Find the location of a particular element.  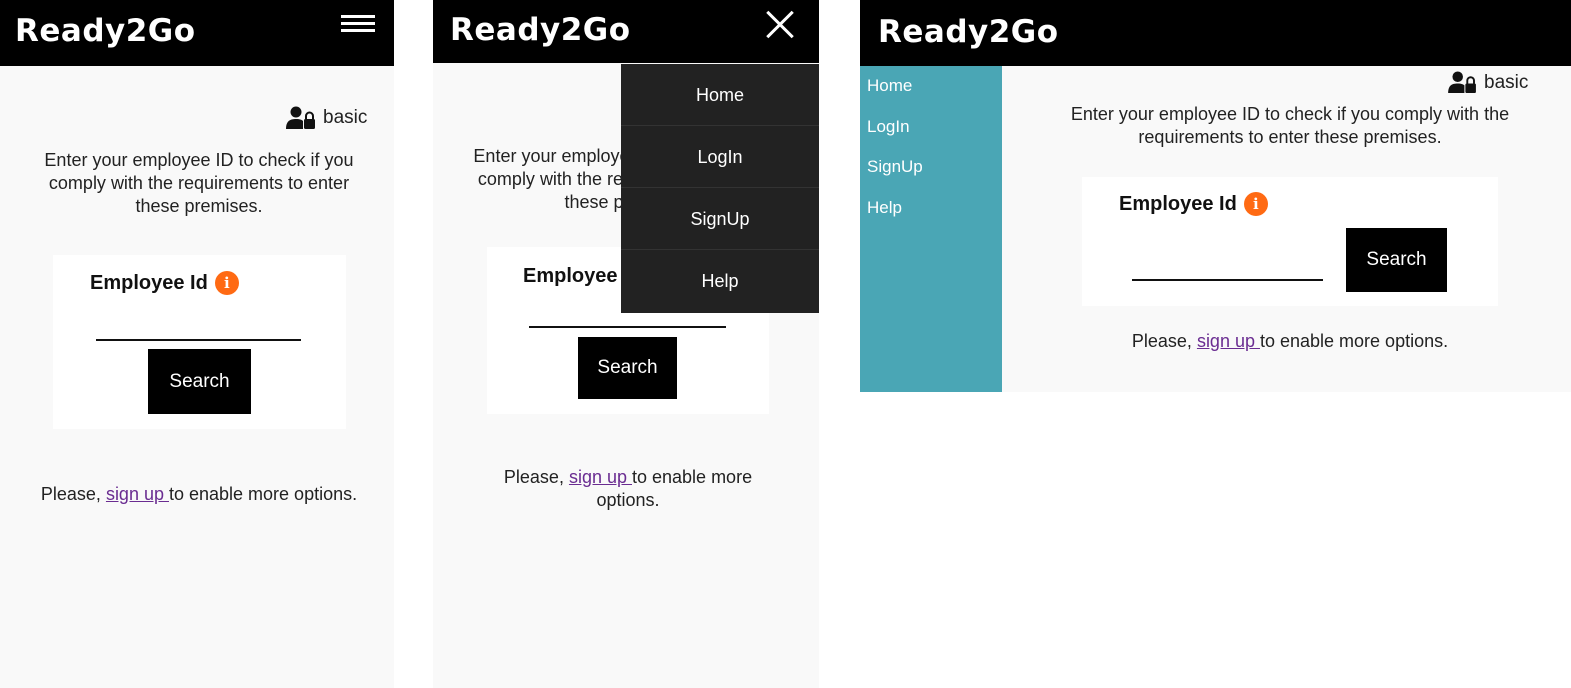

sidebar-item-home: Home is located at coordinates (931, 86).